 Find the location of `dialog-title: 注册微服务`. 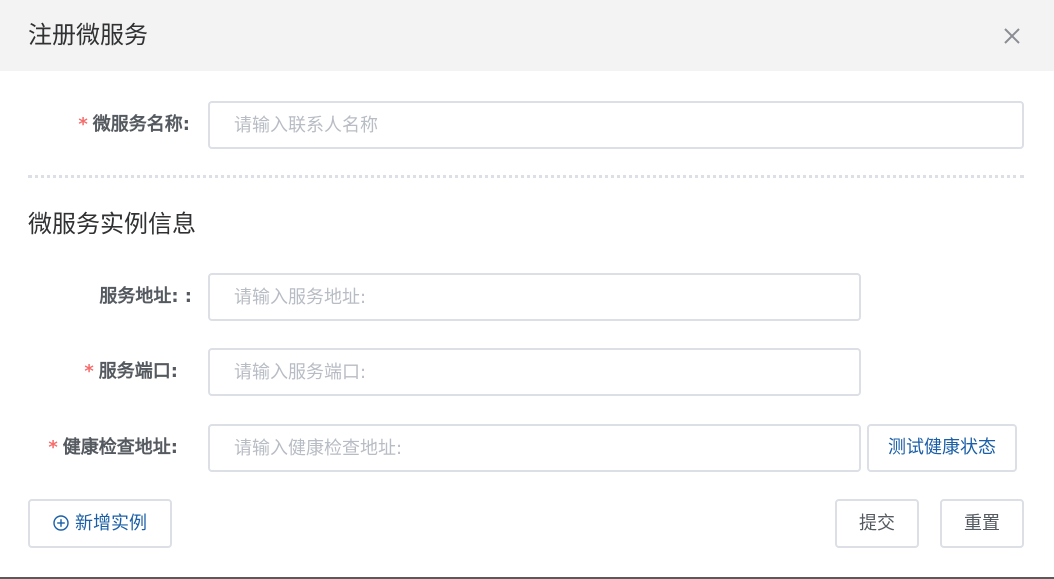

dialog-title: 注册微服务 is located at coordinates (88, 35).